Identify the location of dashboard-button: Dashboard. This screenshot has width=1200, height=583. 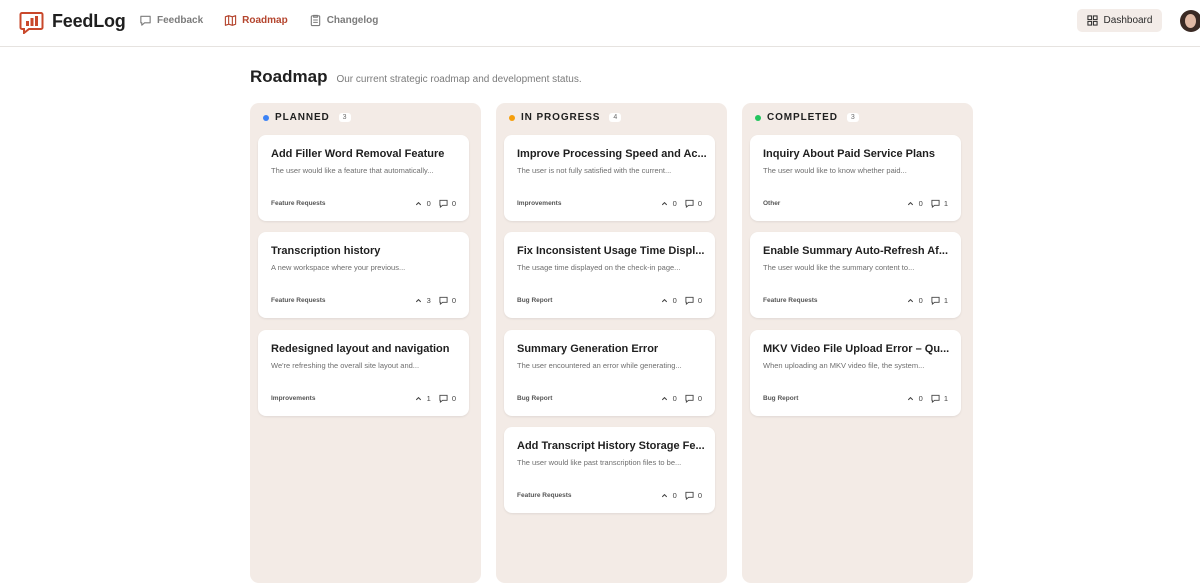
(1119, 20).